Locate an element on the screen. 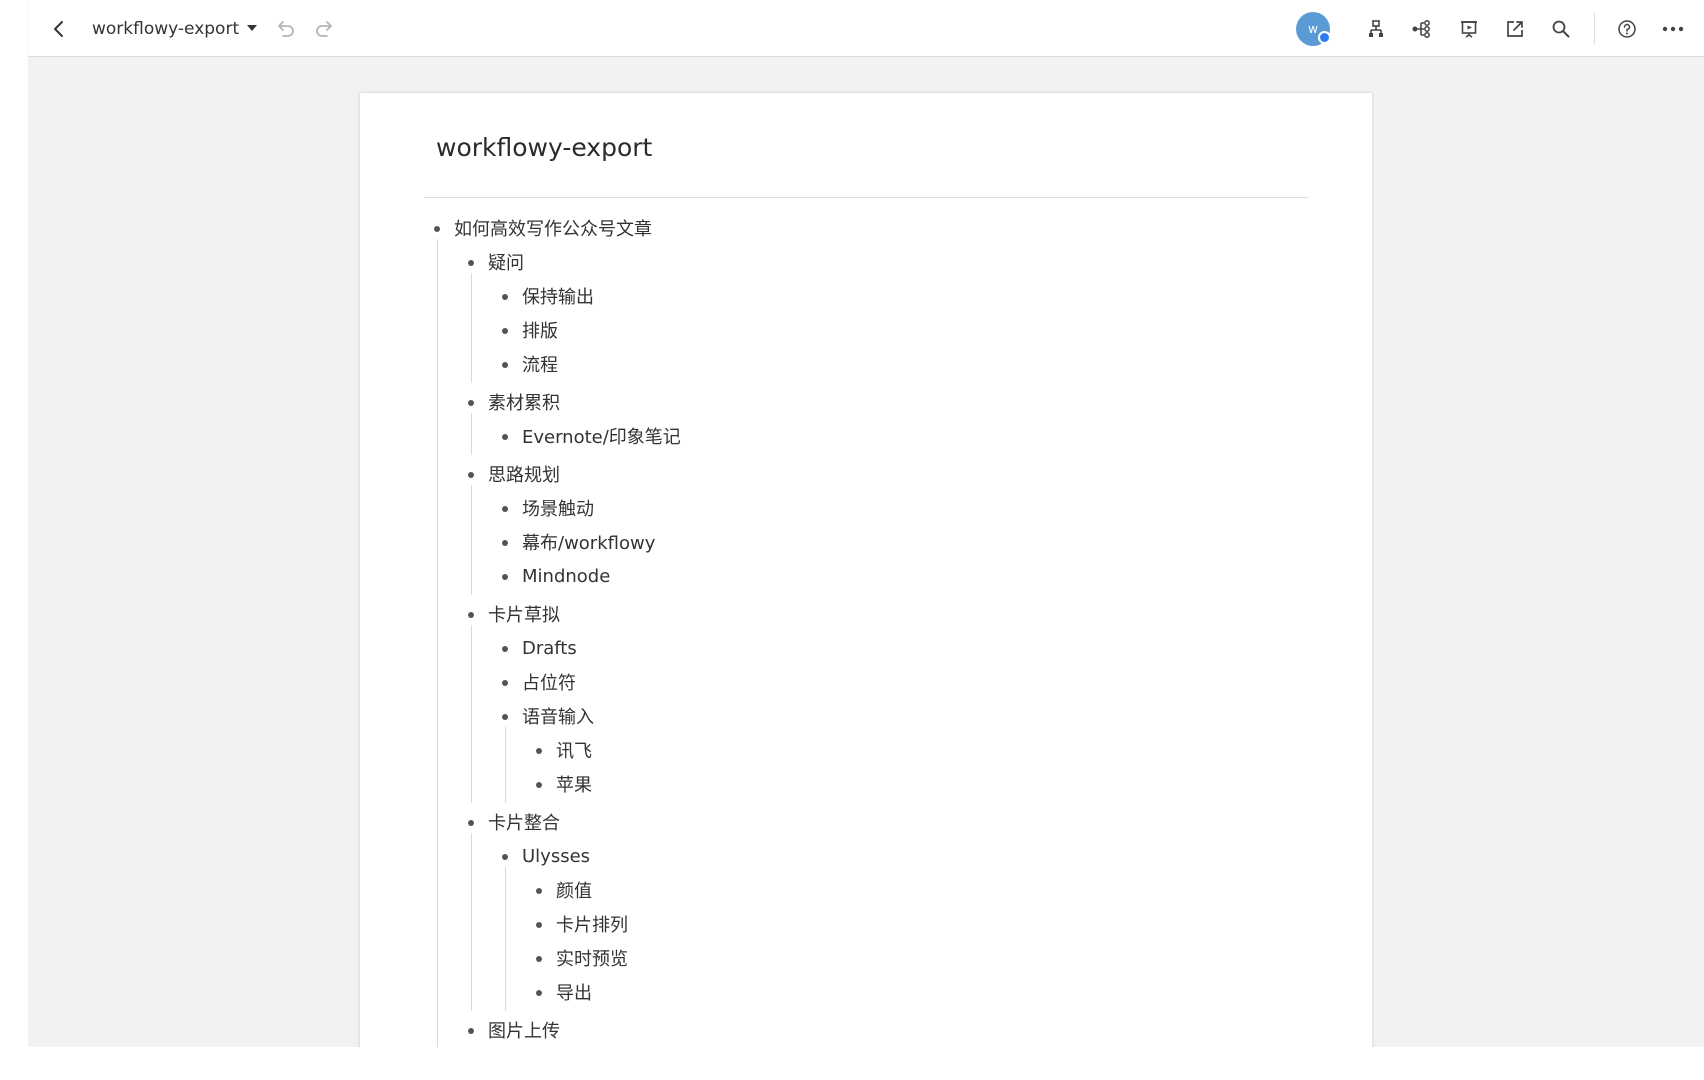 This screenshot has height=1080, width=1704. search-button is located at coordinates (1561, 29).